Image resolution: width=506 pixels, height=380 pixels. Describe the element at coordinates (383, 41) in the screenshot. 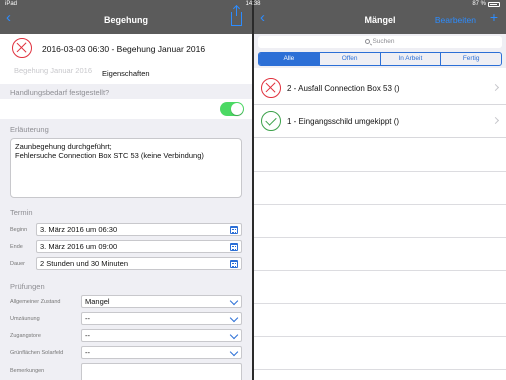

I see `search-placeholder: Suchen` at that location.